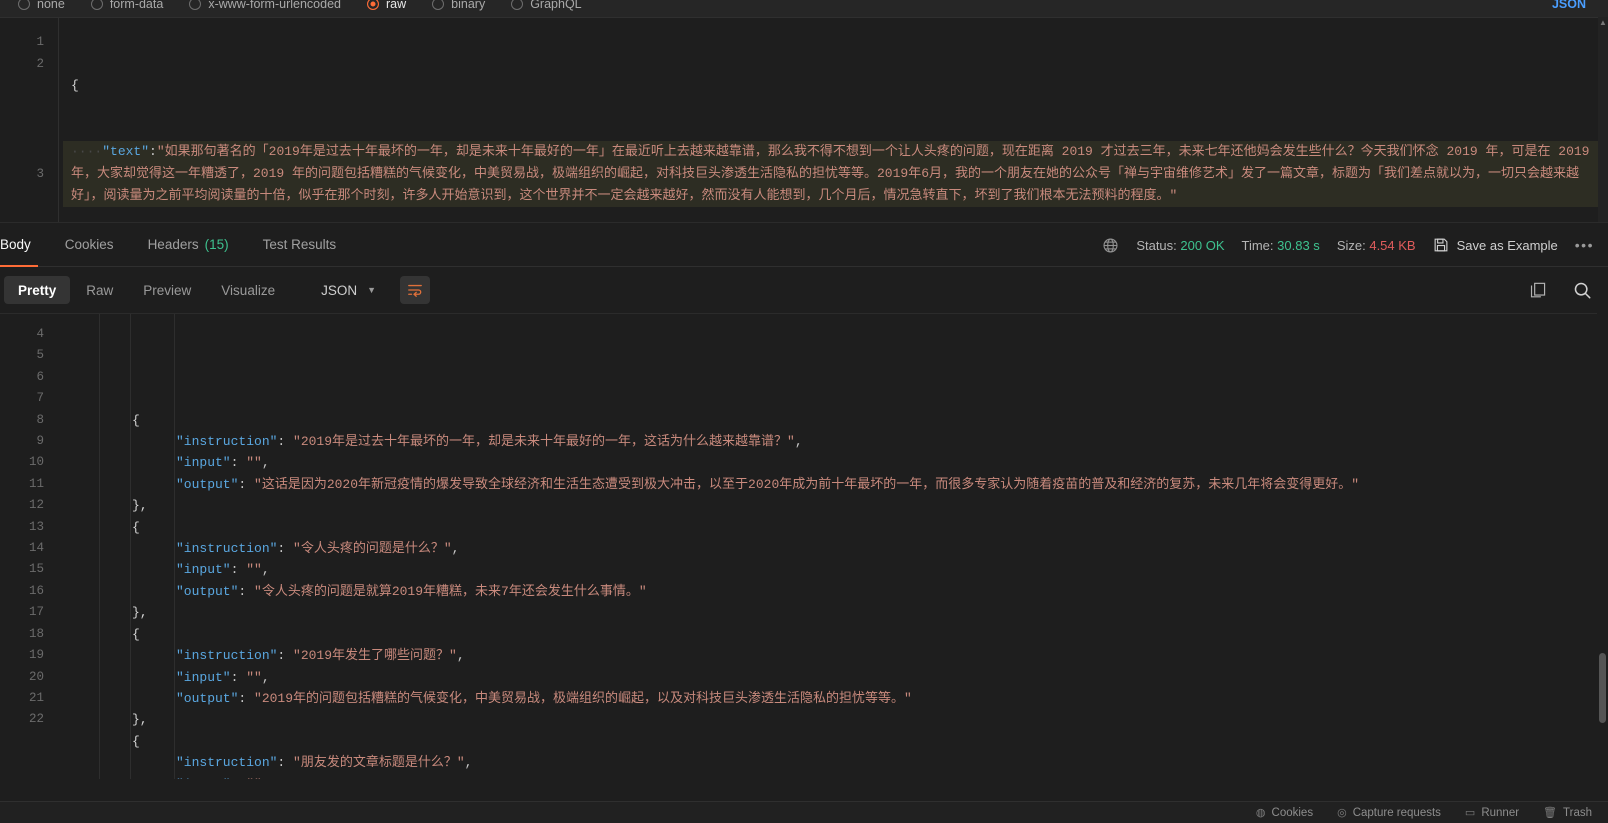  Describe the element at coordinates (36, 719) in the screenshot. I see `line-number: 22` at that location.